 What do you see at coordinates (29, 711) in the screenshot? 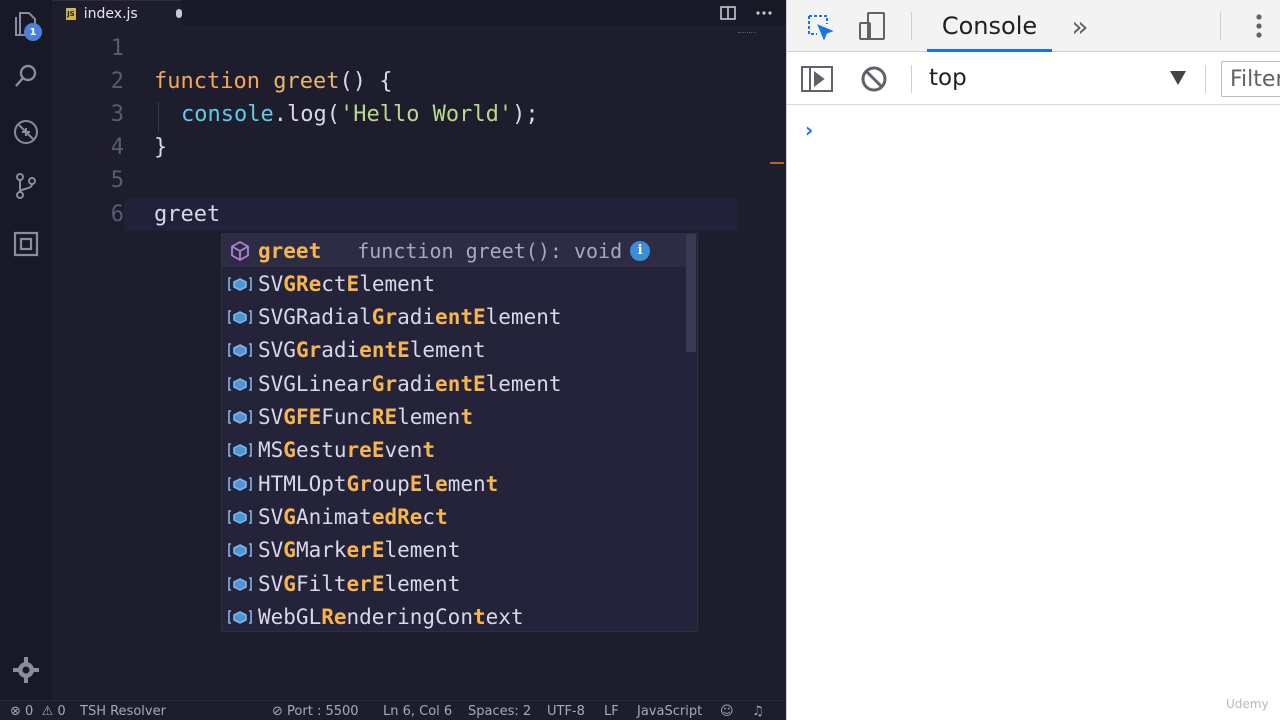
I see `error-count: 0` at bounding box center [29, 711].